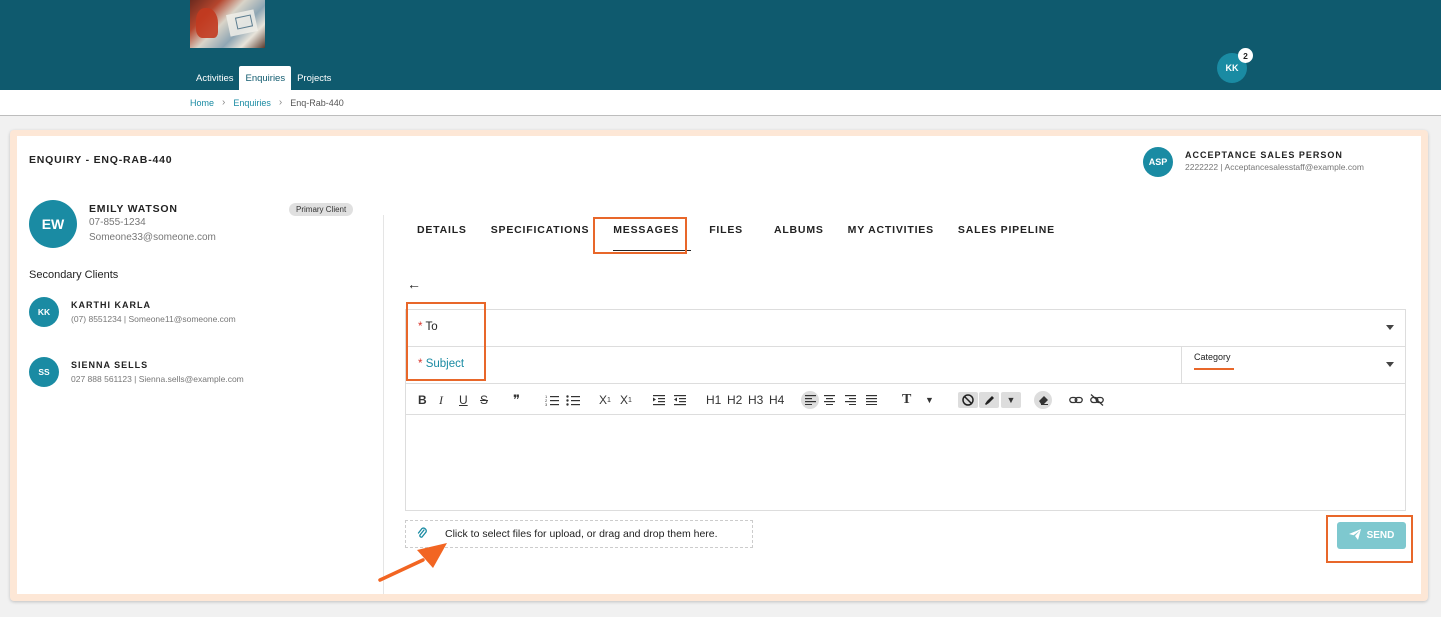 Image resolution: width=1441 pixels, height=617 pixels. I want to click on nav-tab-activities: Activities, so click(214, 78).